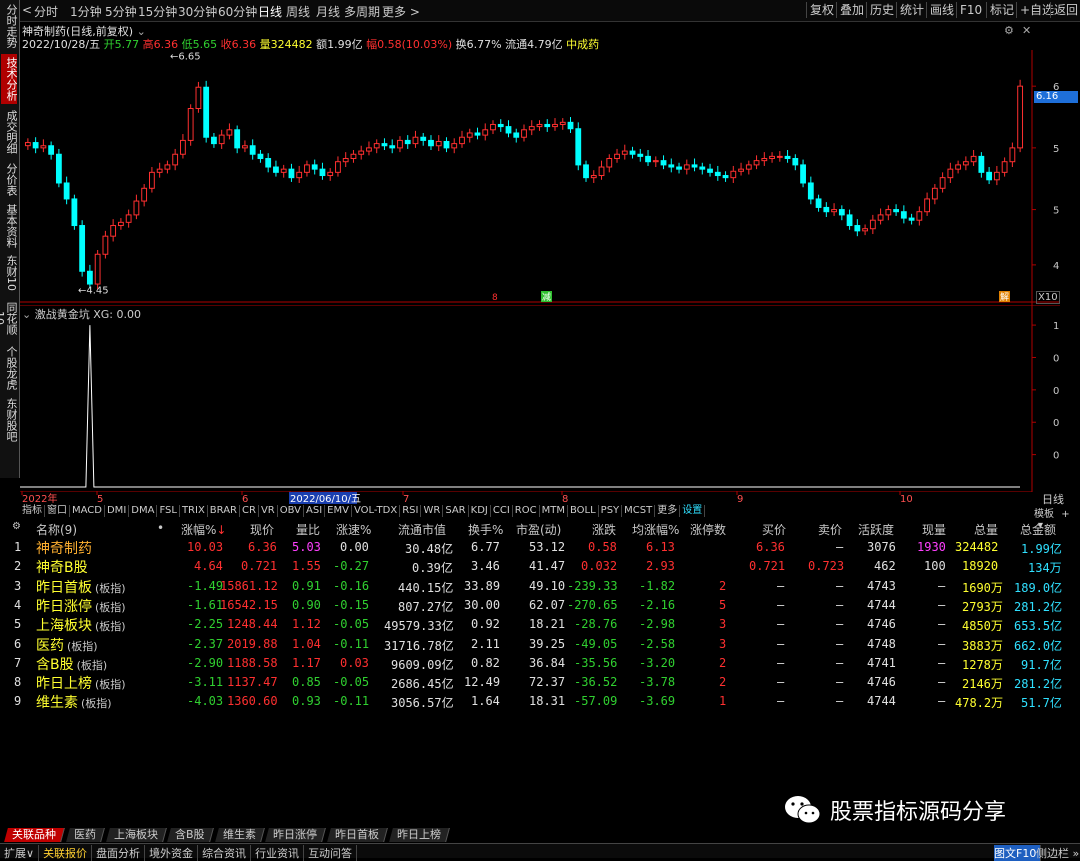 This screenshot has height=861, width=1080. I want to click on period-weekly: 周线, so click(298, 11).